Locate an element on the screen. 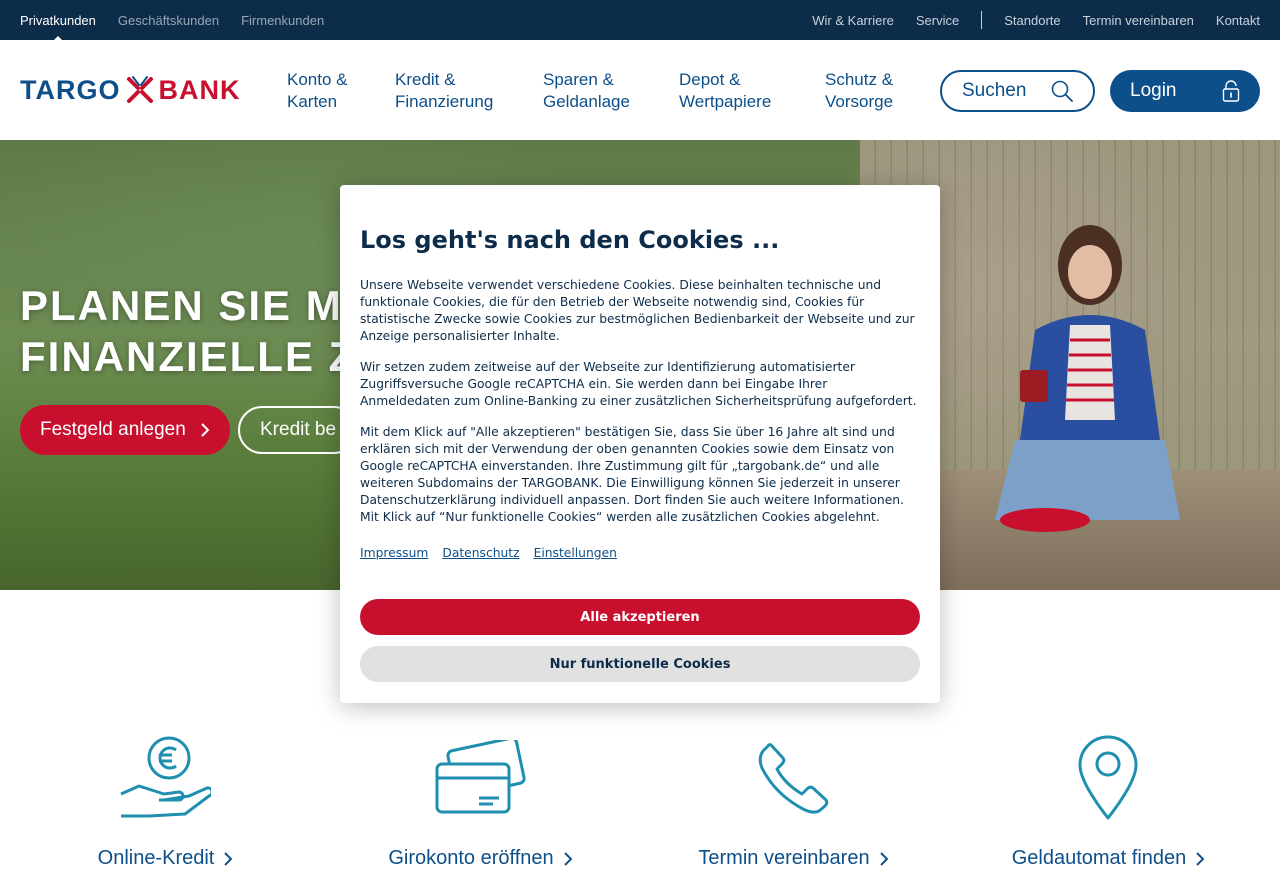 This screenshot has width=1280, height=887. tile-label: Girokonto eröffnen is located at coordinates (471, 858).